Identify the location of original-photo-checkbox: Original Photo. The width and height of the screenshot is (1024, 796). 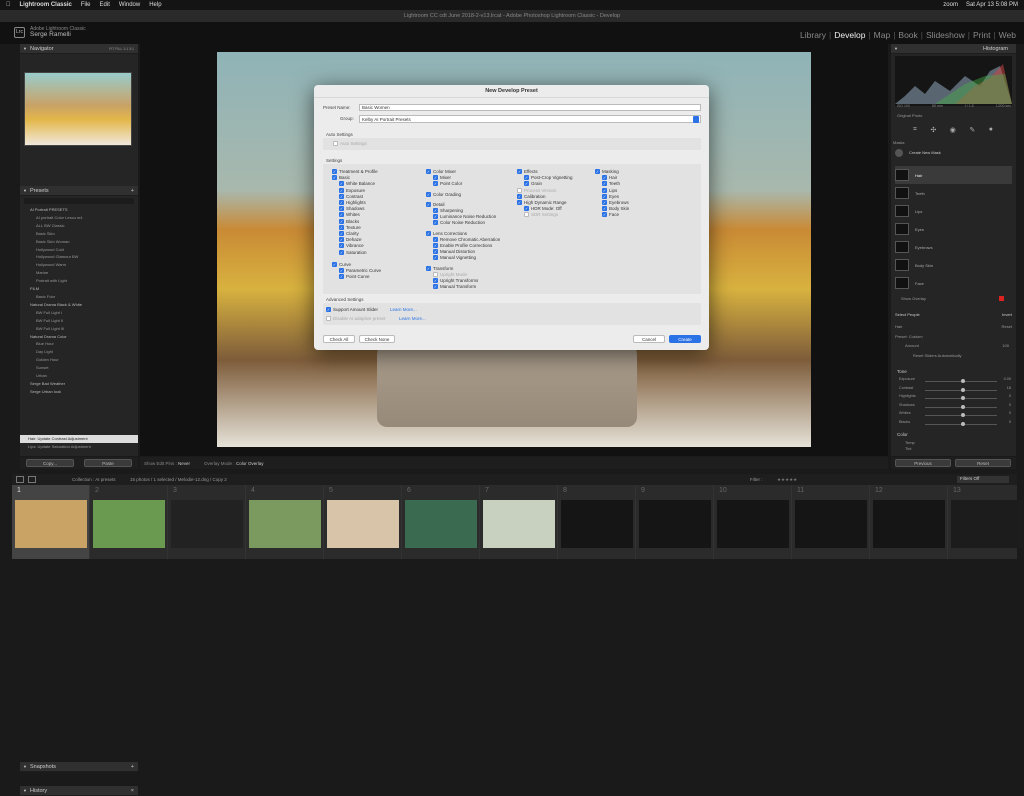
(909, 115).